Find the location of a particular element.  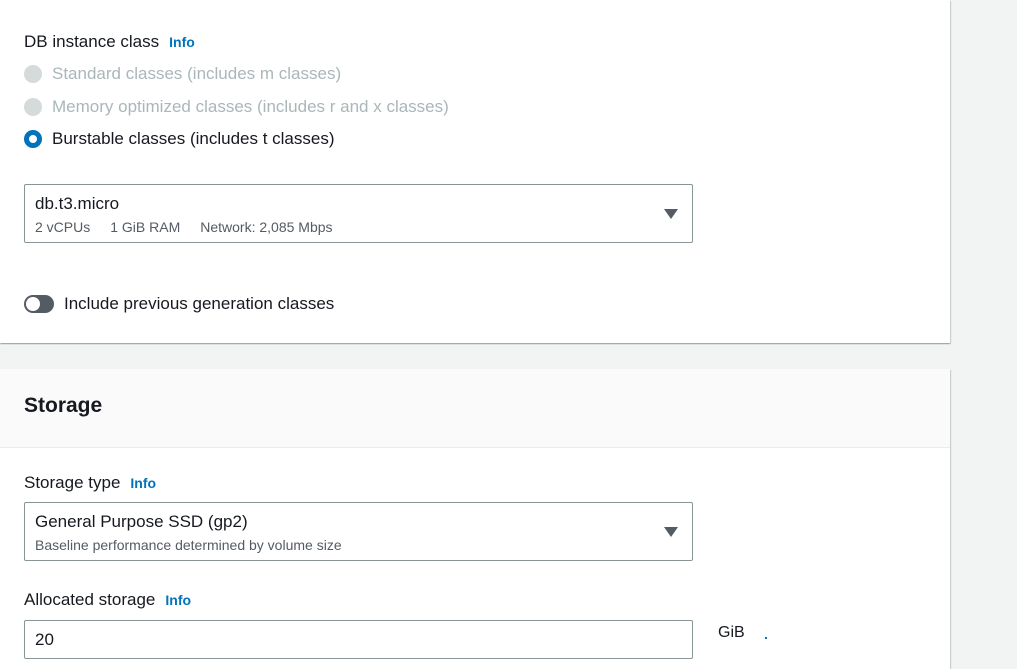

radio-standard-classes: Standard classes (includes m classes) is located at coordinates (182, 74).